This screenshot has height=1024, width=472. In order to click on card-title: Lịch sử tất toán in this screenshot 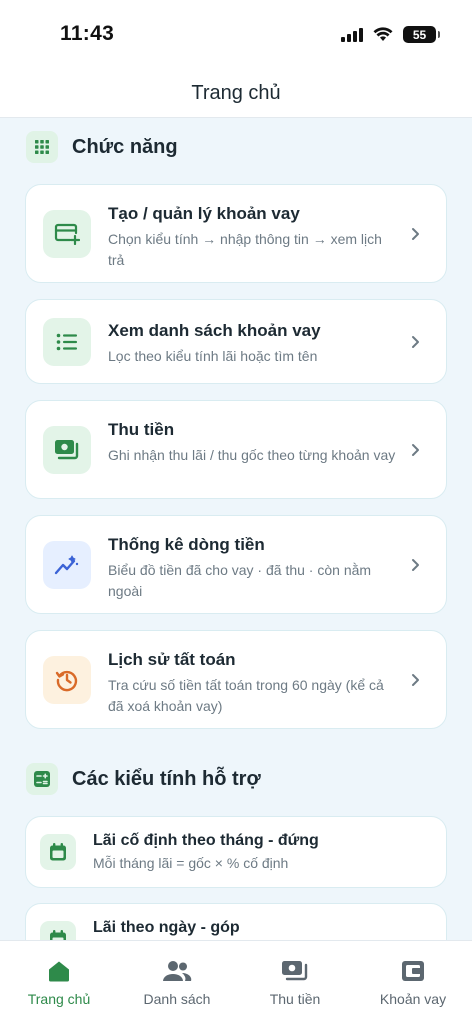, I will do `click(172, 659)`.